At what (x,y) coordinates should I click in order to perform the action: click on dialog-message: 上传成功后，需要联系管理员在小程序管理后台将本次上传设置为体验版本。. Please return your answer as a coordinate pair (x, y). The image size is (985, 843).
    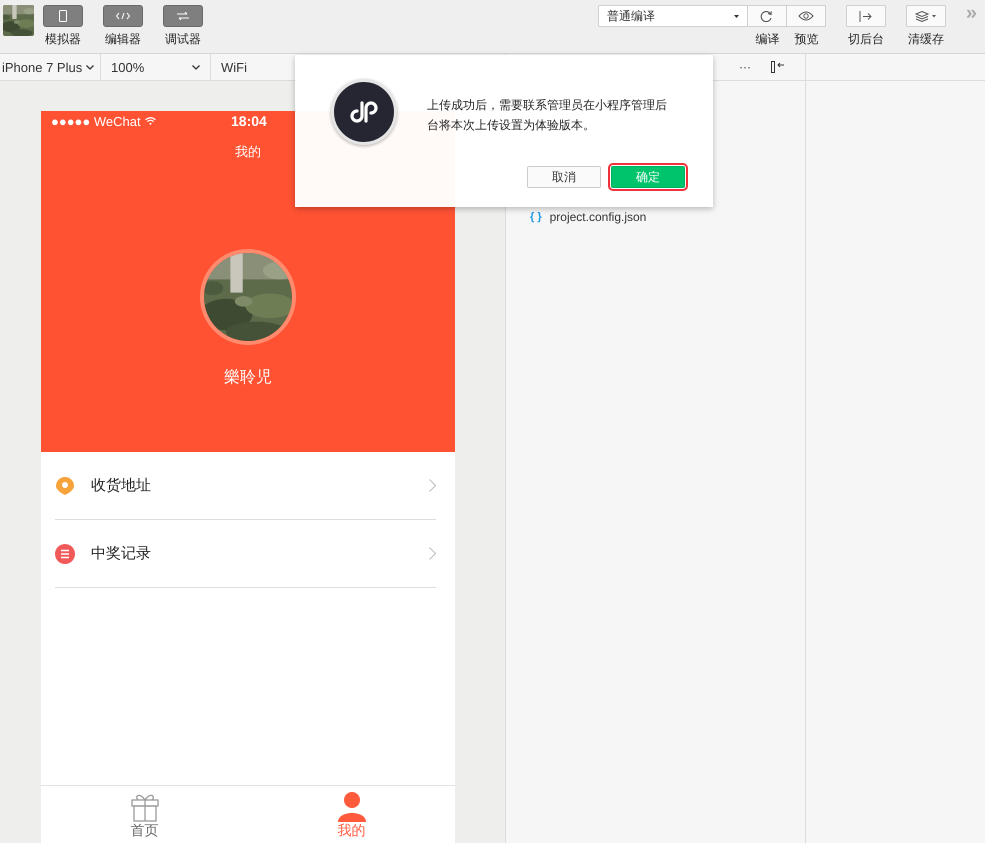
    Looking at the image, I should click on (547, 115).